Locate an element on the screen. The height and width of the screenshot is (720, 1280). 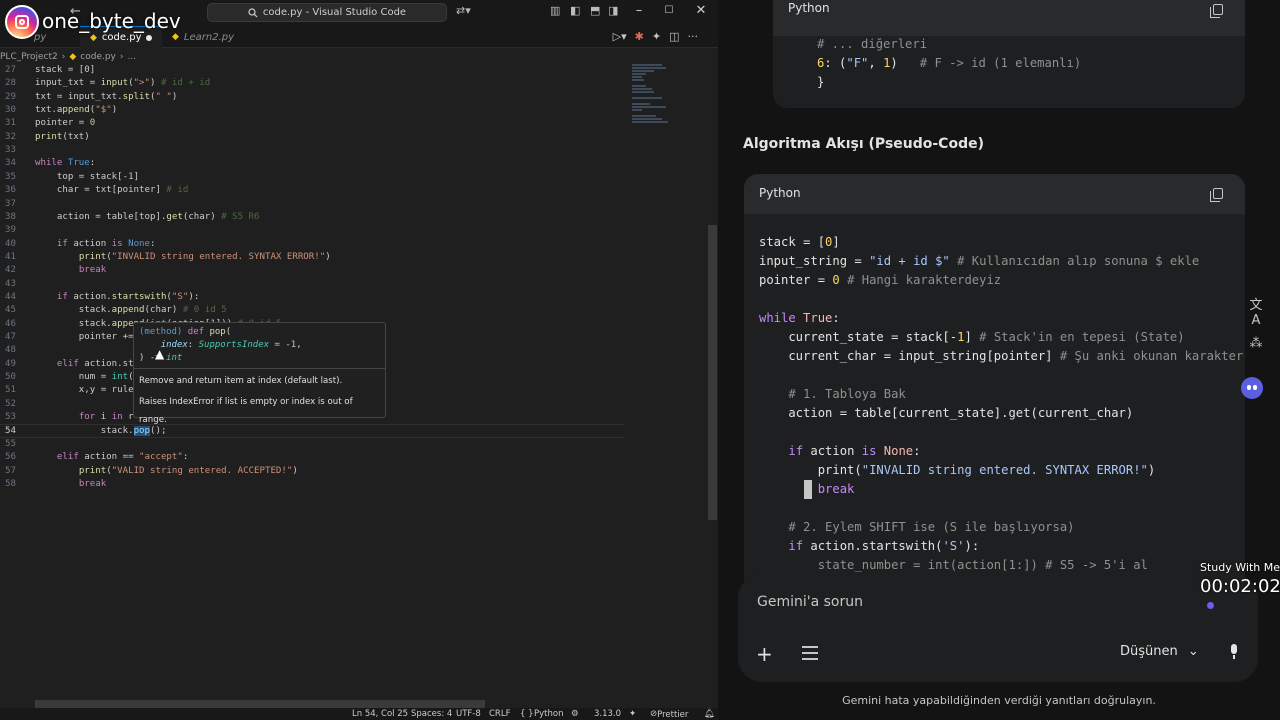
python-env-icon: ⚙ is located at coordinates (575, 714).